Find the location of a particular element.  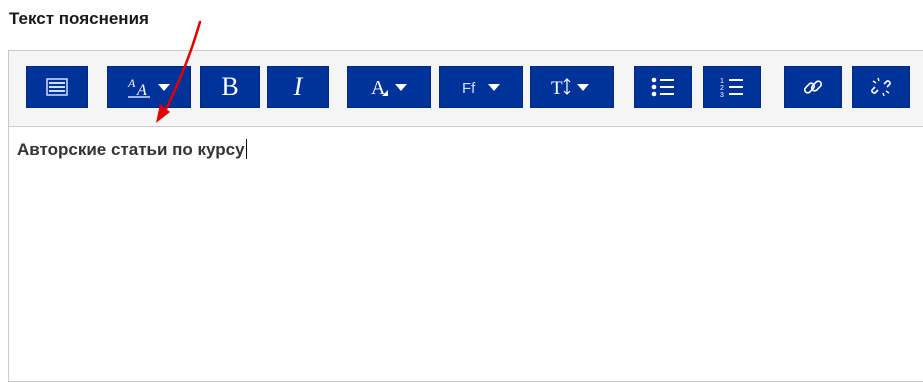

font-family-button: Ff is located at coordinates (481, 87).